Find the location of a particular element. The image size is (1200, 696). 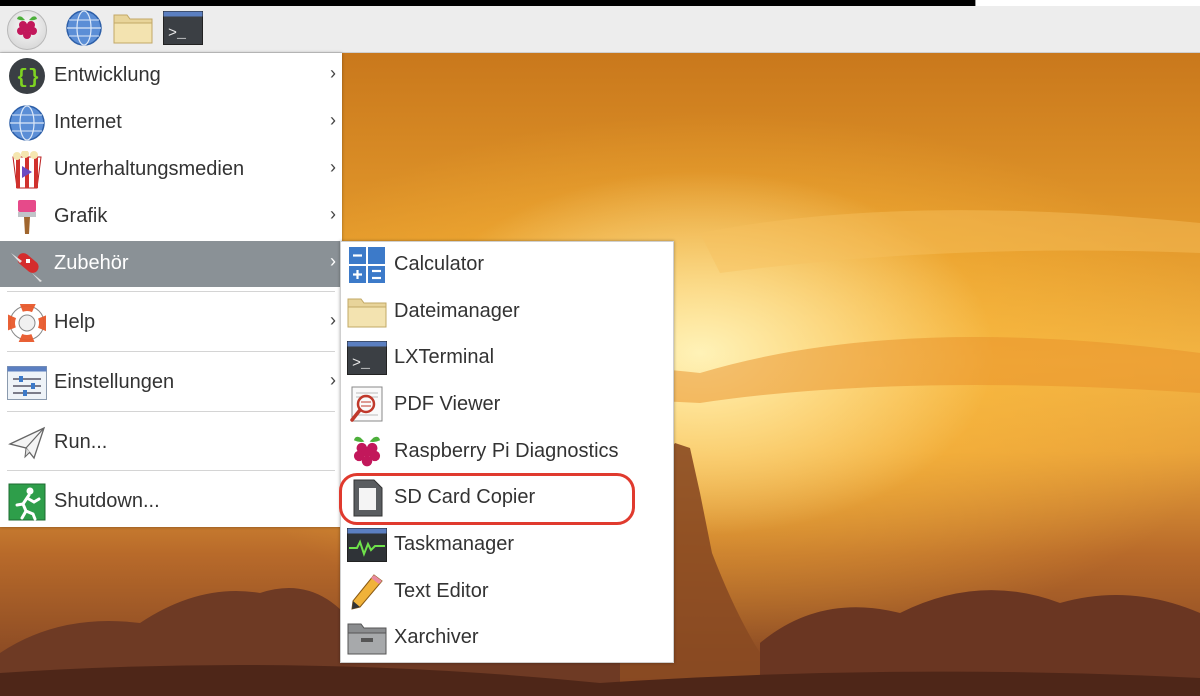

paper-plane-icon is located at coordinates (27, 443).